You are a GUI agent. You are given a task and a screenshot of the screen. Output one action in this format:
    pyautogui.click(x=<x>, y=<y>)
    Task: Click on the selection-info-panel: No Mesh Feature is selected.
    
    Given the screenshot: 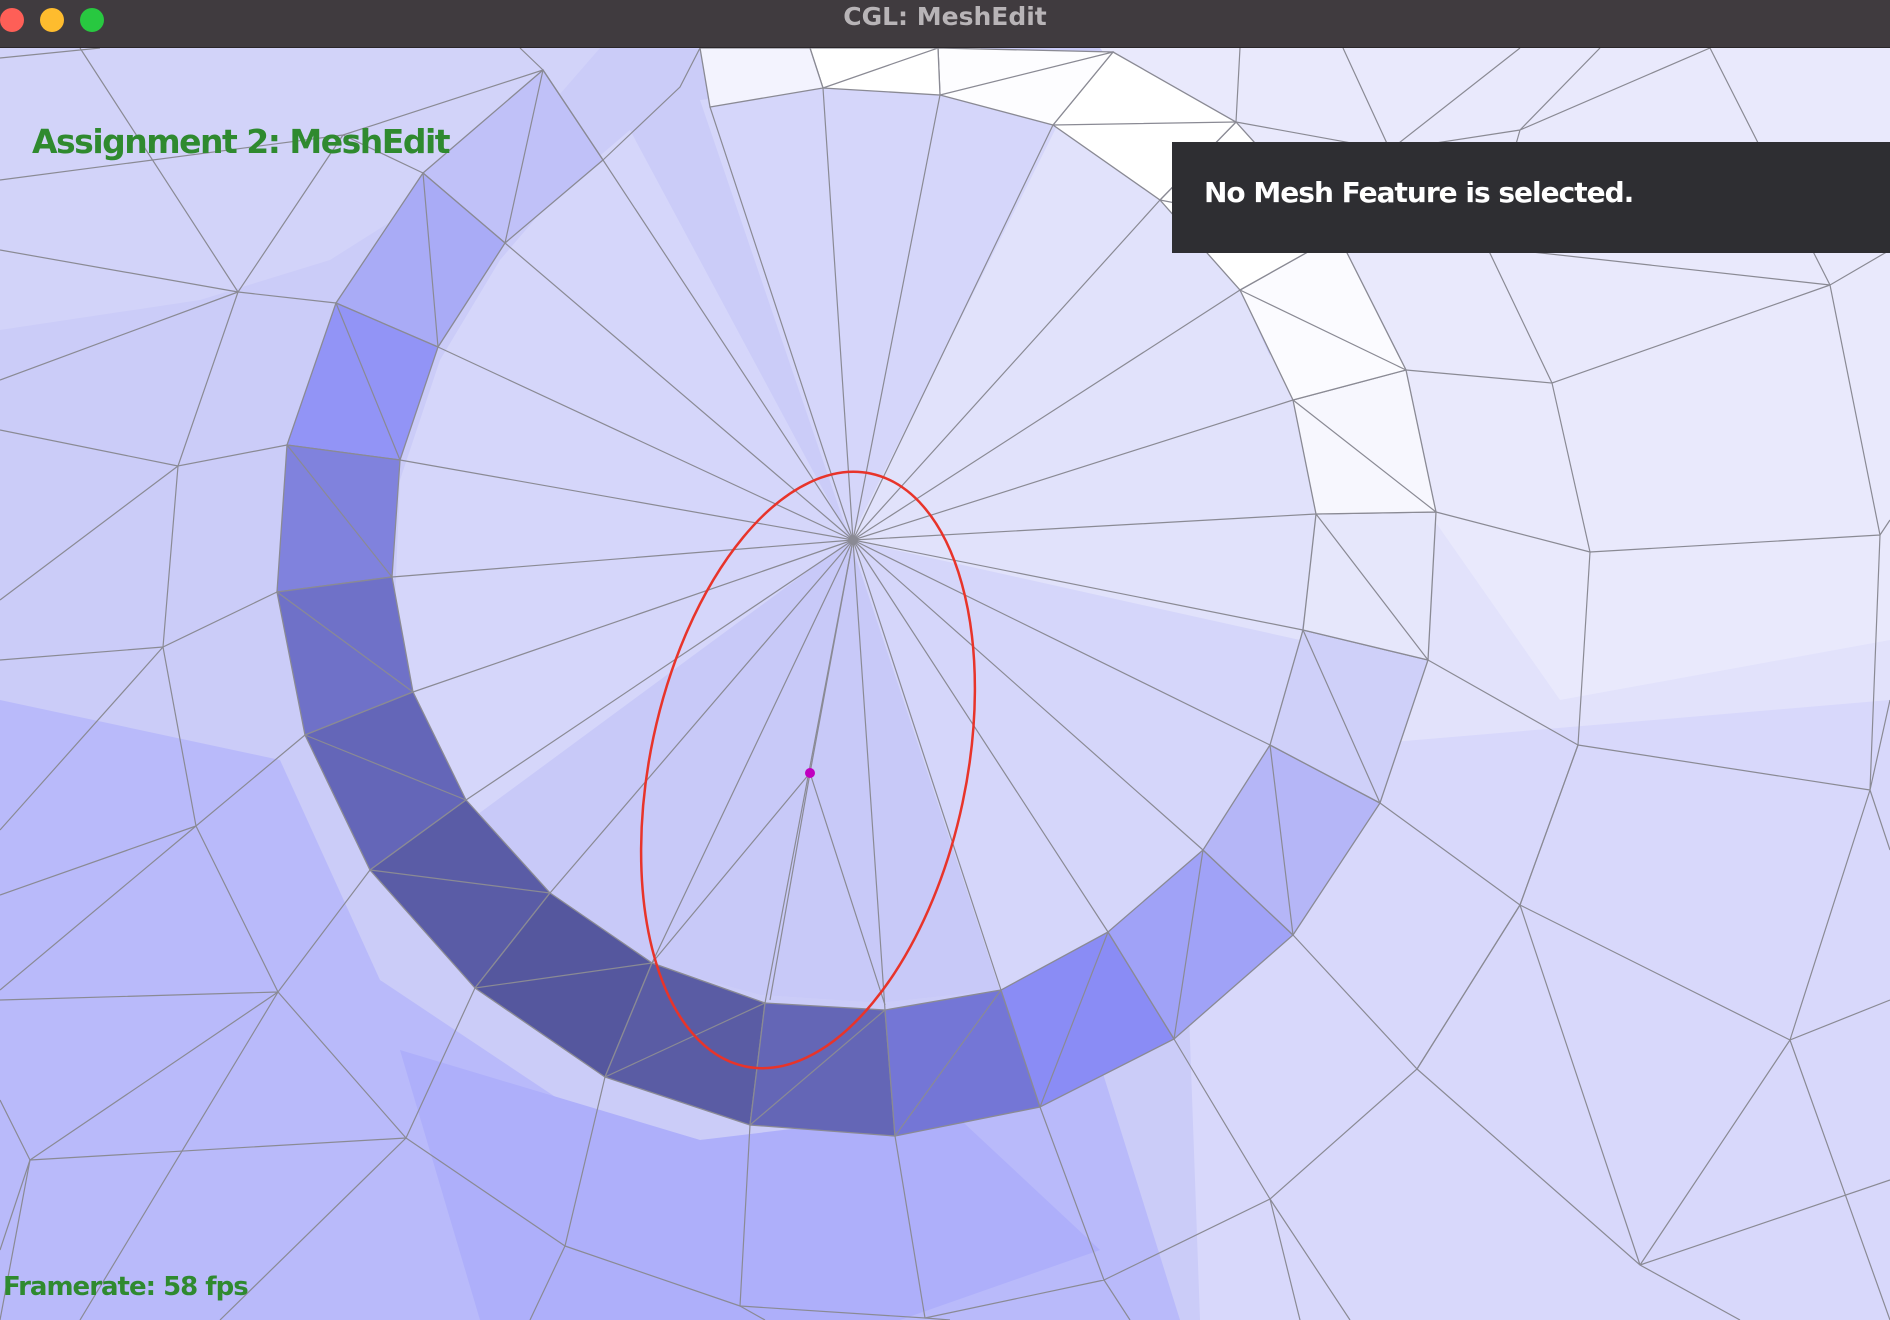 What is the action you would take?
    pyautogui.click(x=1531, y=197)
    